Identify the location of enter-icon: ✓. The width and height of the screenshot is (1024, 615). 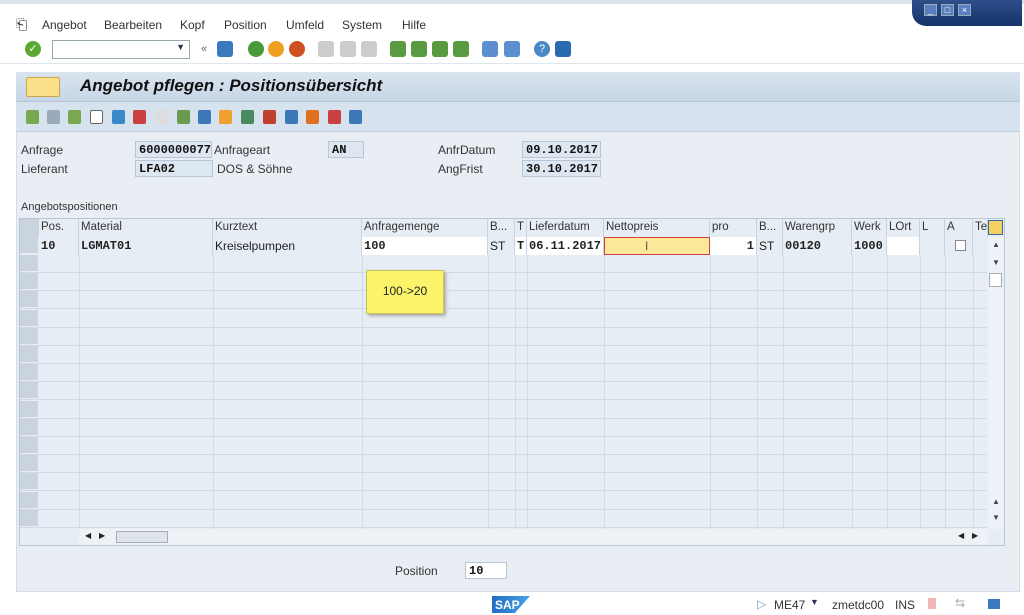
(33, 49).